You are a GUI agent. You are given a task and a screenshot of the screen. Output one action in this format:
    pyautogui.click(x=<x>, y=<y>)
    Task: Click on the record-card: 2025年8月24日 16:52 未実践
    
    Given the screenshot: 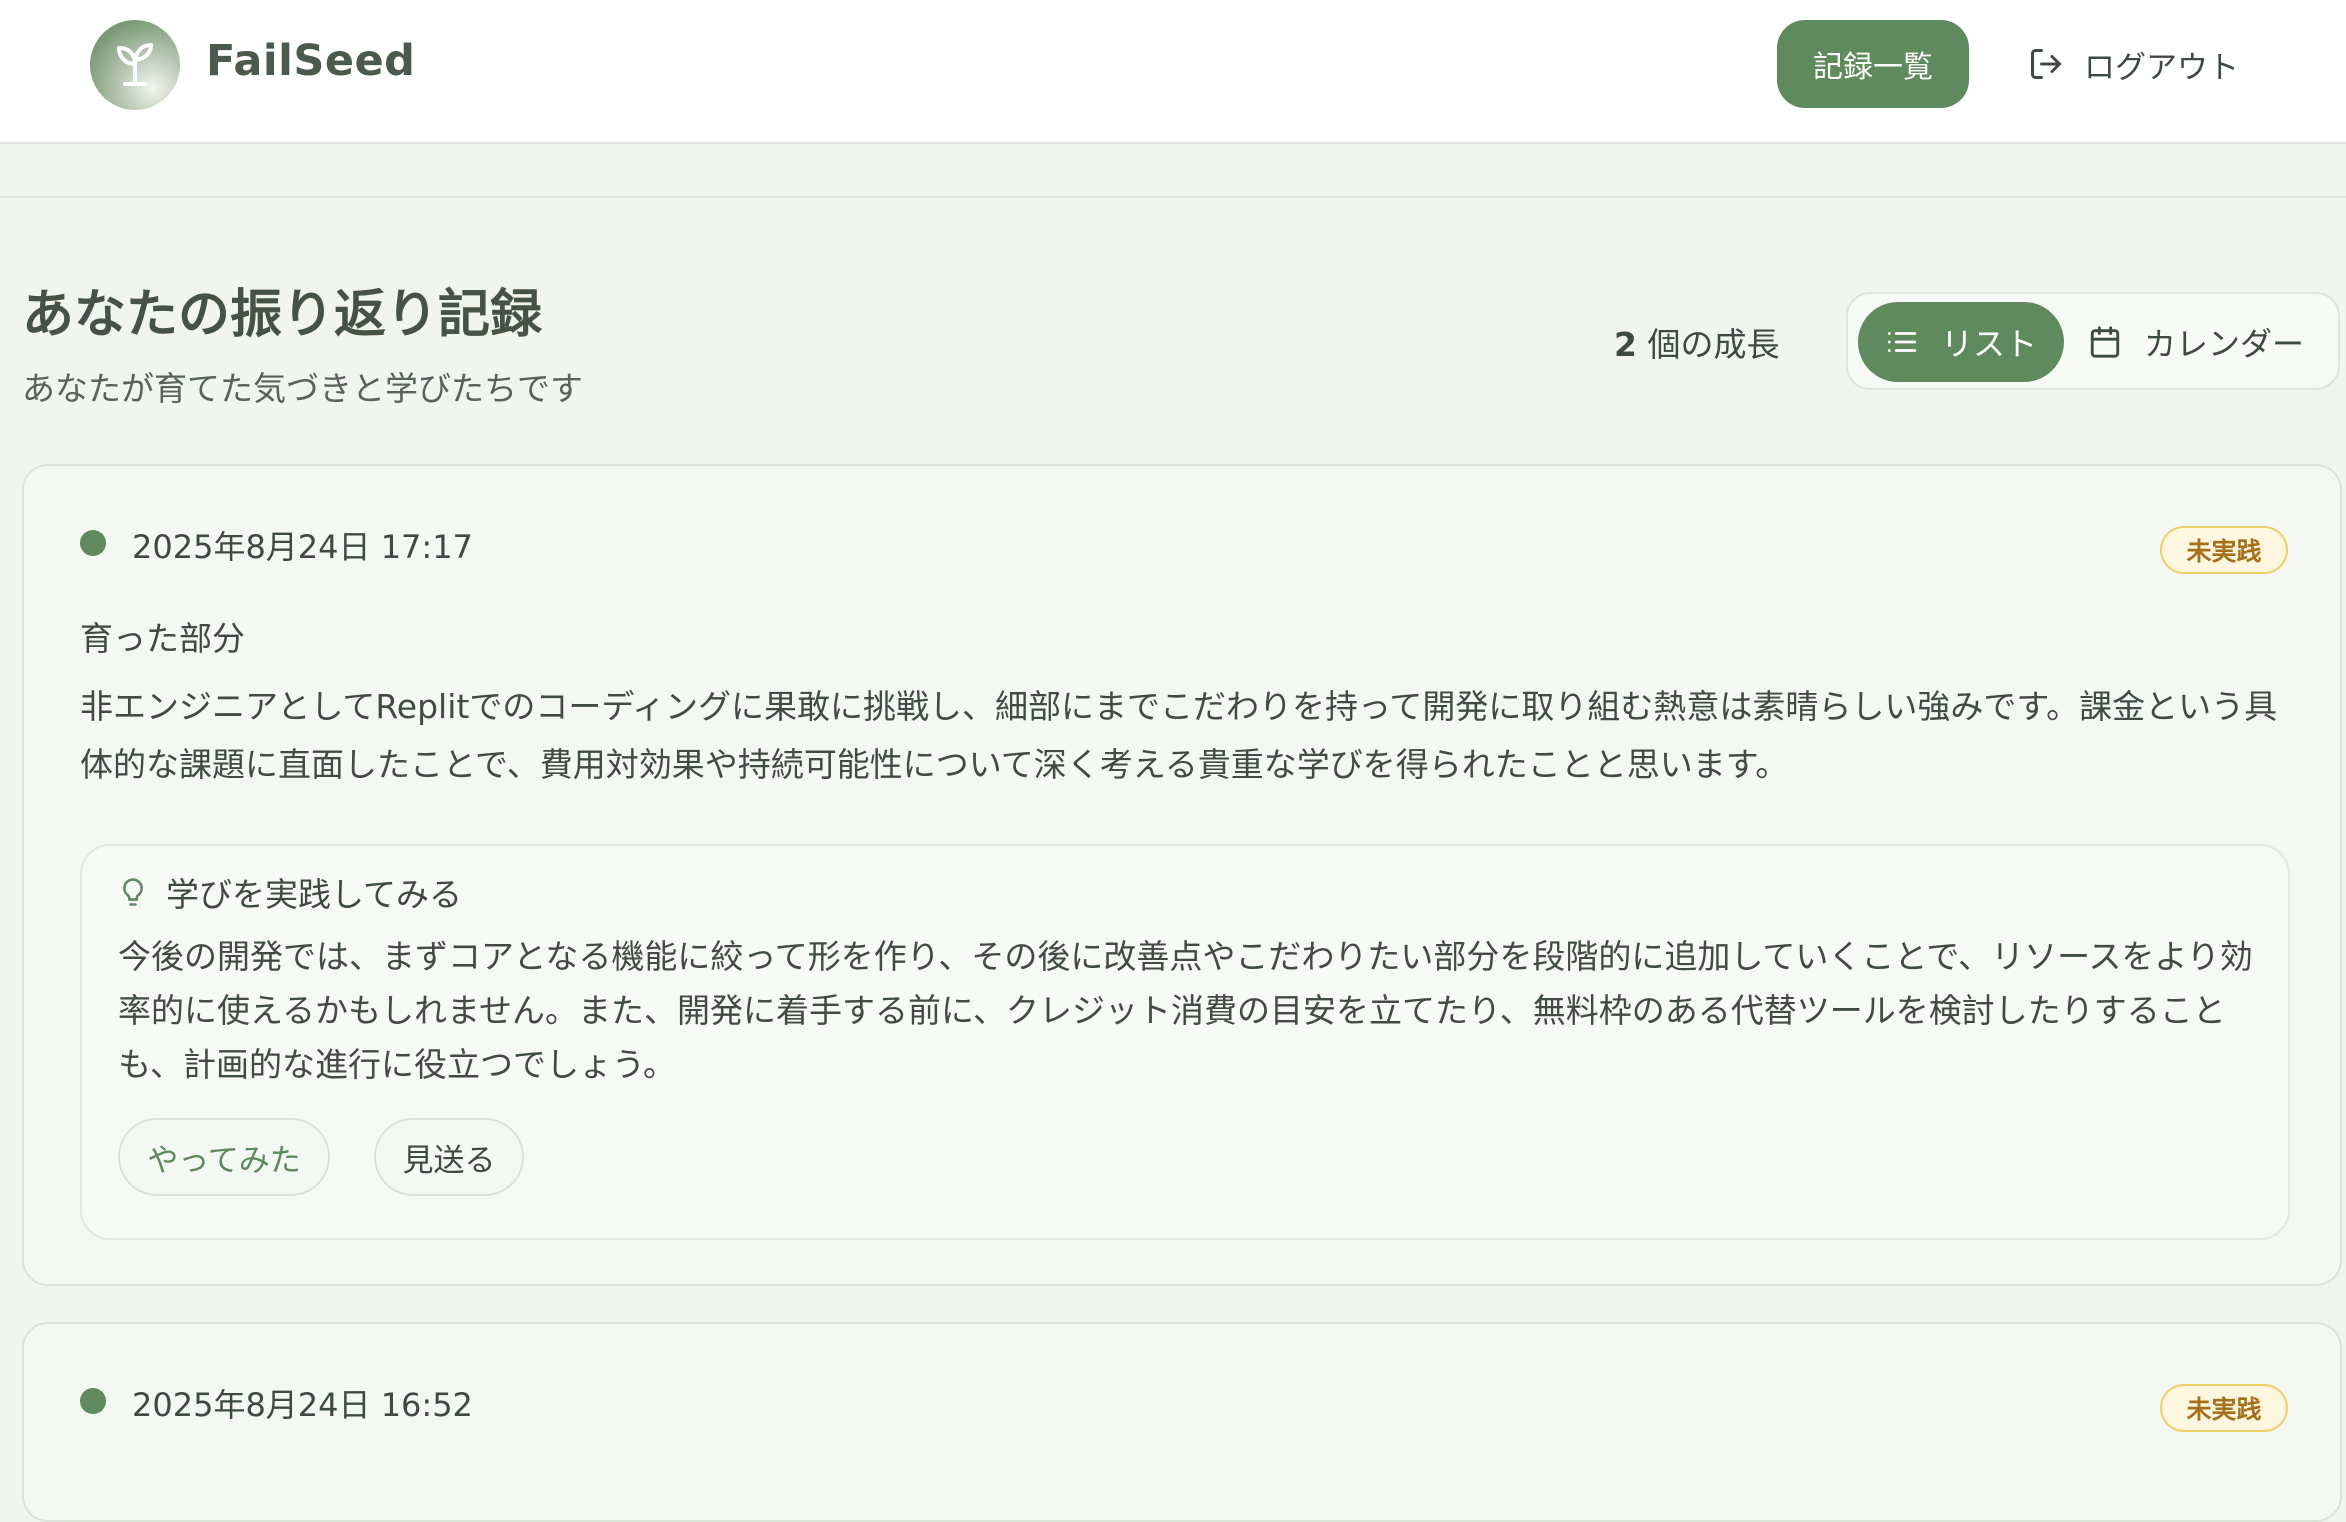 What is the action you would take?
    pyautogui.click(x=1182, y=1422)
    